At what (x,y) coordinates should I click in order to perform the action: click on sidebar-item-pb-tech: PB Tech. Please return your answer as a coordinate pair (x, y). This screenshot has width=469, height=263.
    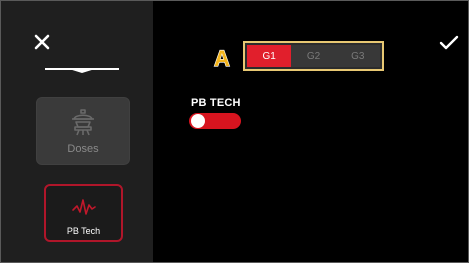
    Looking at the image, I should click on (83, 213).